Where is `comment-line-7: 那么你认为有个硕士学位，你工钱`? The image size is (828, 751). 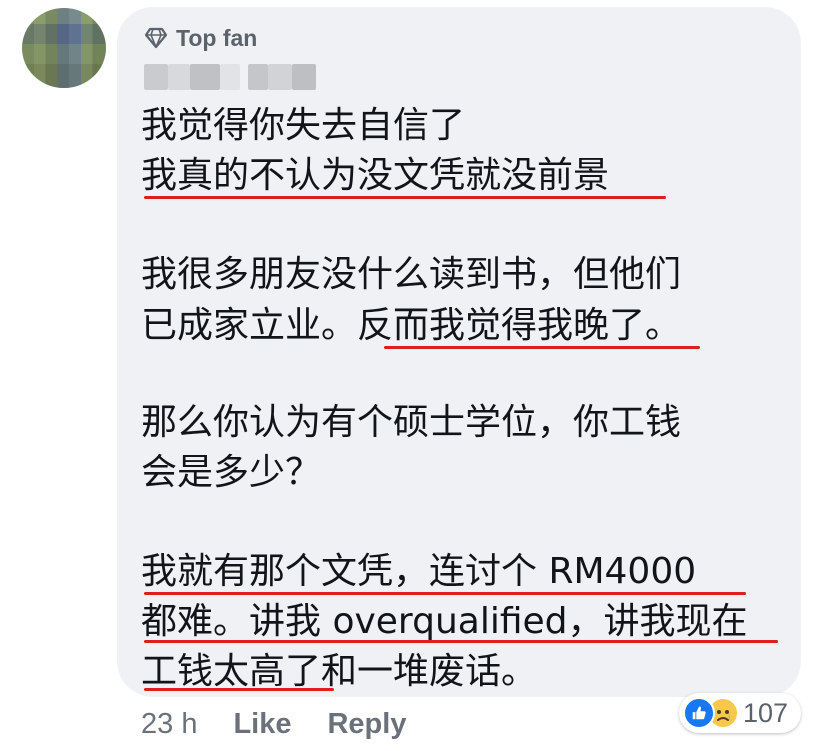 comment-line-7: 那么你认为有个硕士学位，你工钱 is located at coordinates (411, 422).